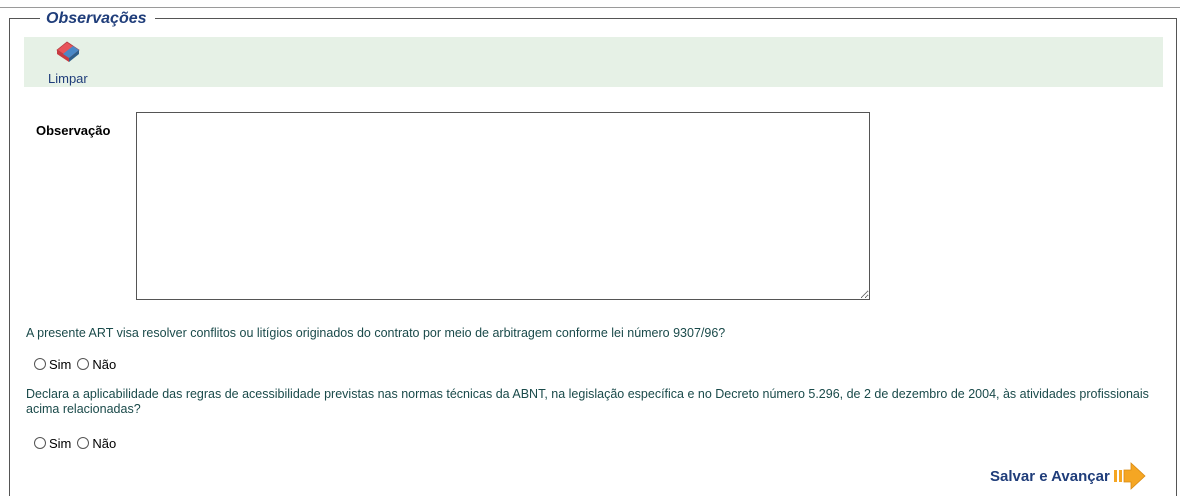 The width and height of the screenshot is (1180, 496). I want to click on save-and-next-button: Salvar e Avançar, so click(1068, 476).